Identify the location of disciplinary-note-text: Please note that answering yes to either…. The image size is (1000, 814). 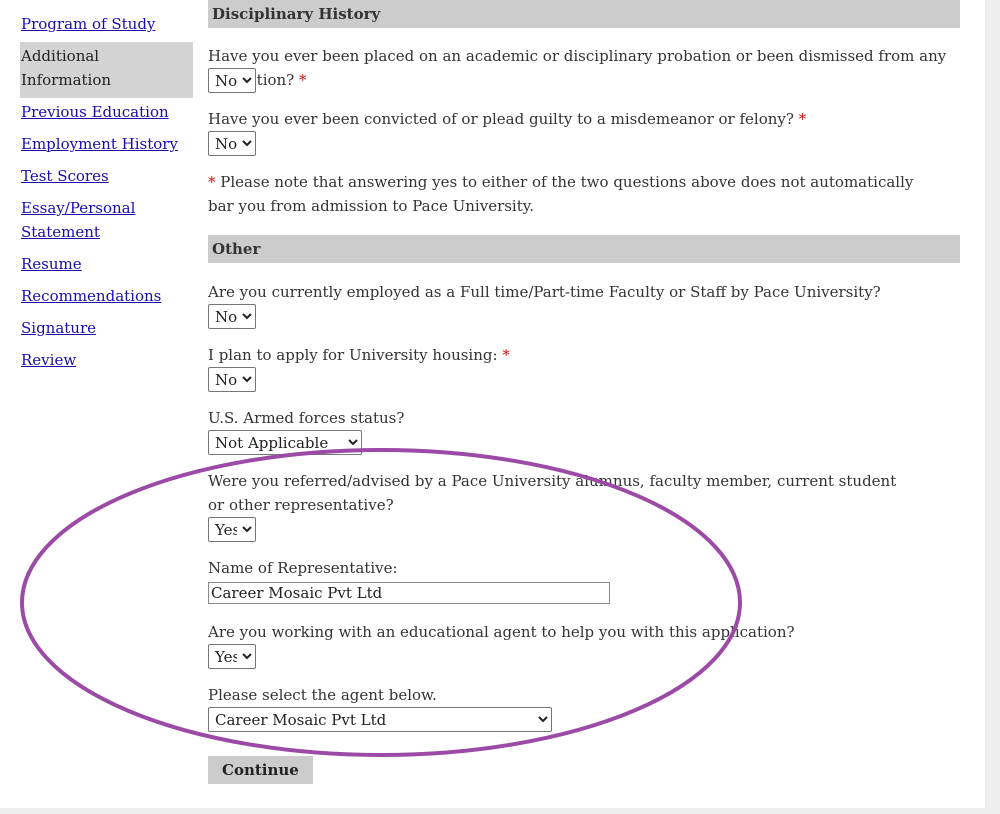
(561, 194).